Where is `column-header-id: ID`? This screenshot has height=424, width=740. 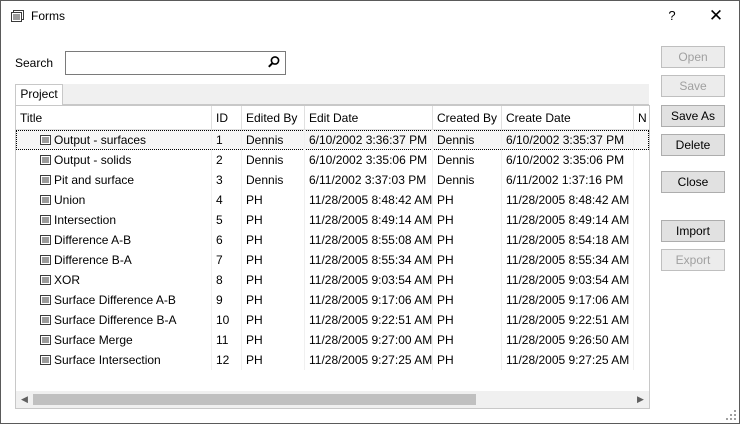
column-header-id: ID is located at coordinates (227, 118).